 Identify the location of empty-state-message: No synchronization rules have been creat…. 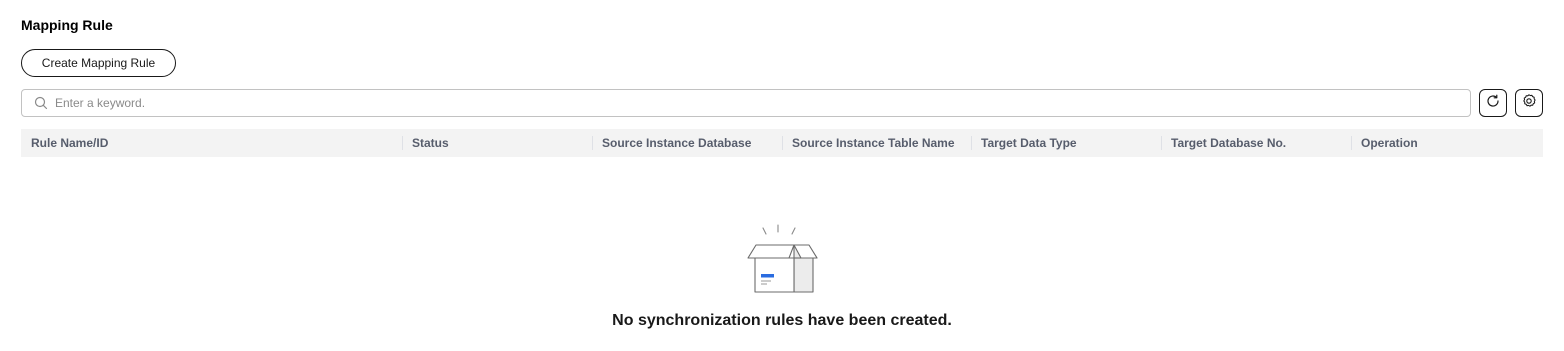
(782, 320).